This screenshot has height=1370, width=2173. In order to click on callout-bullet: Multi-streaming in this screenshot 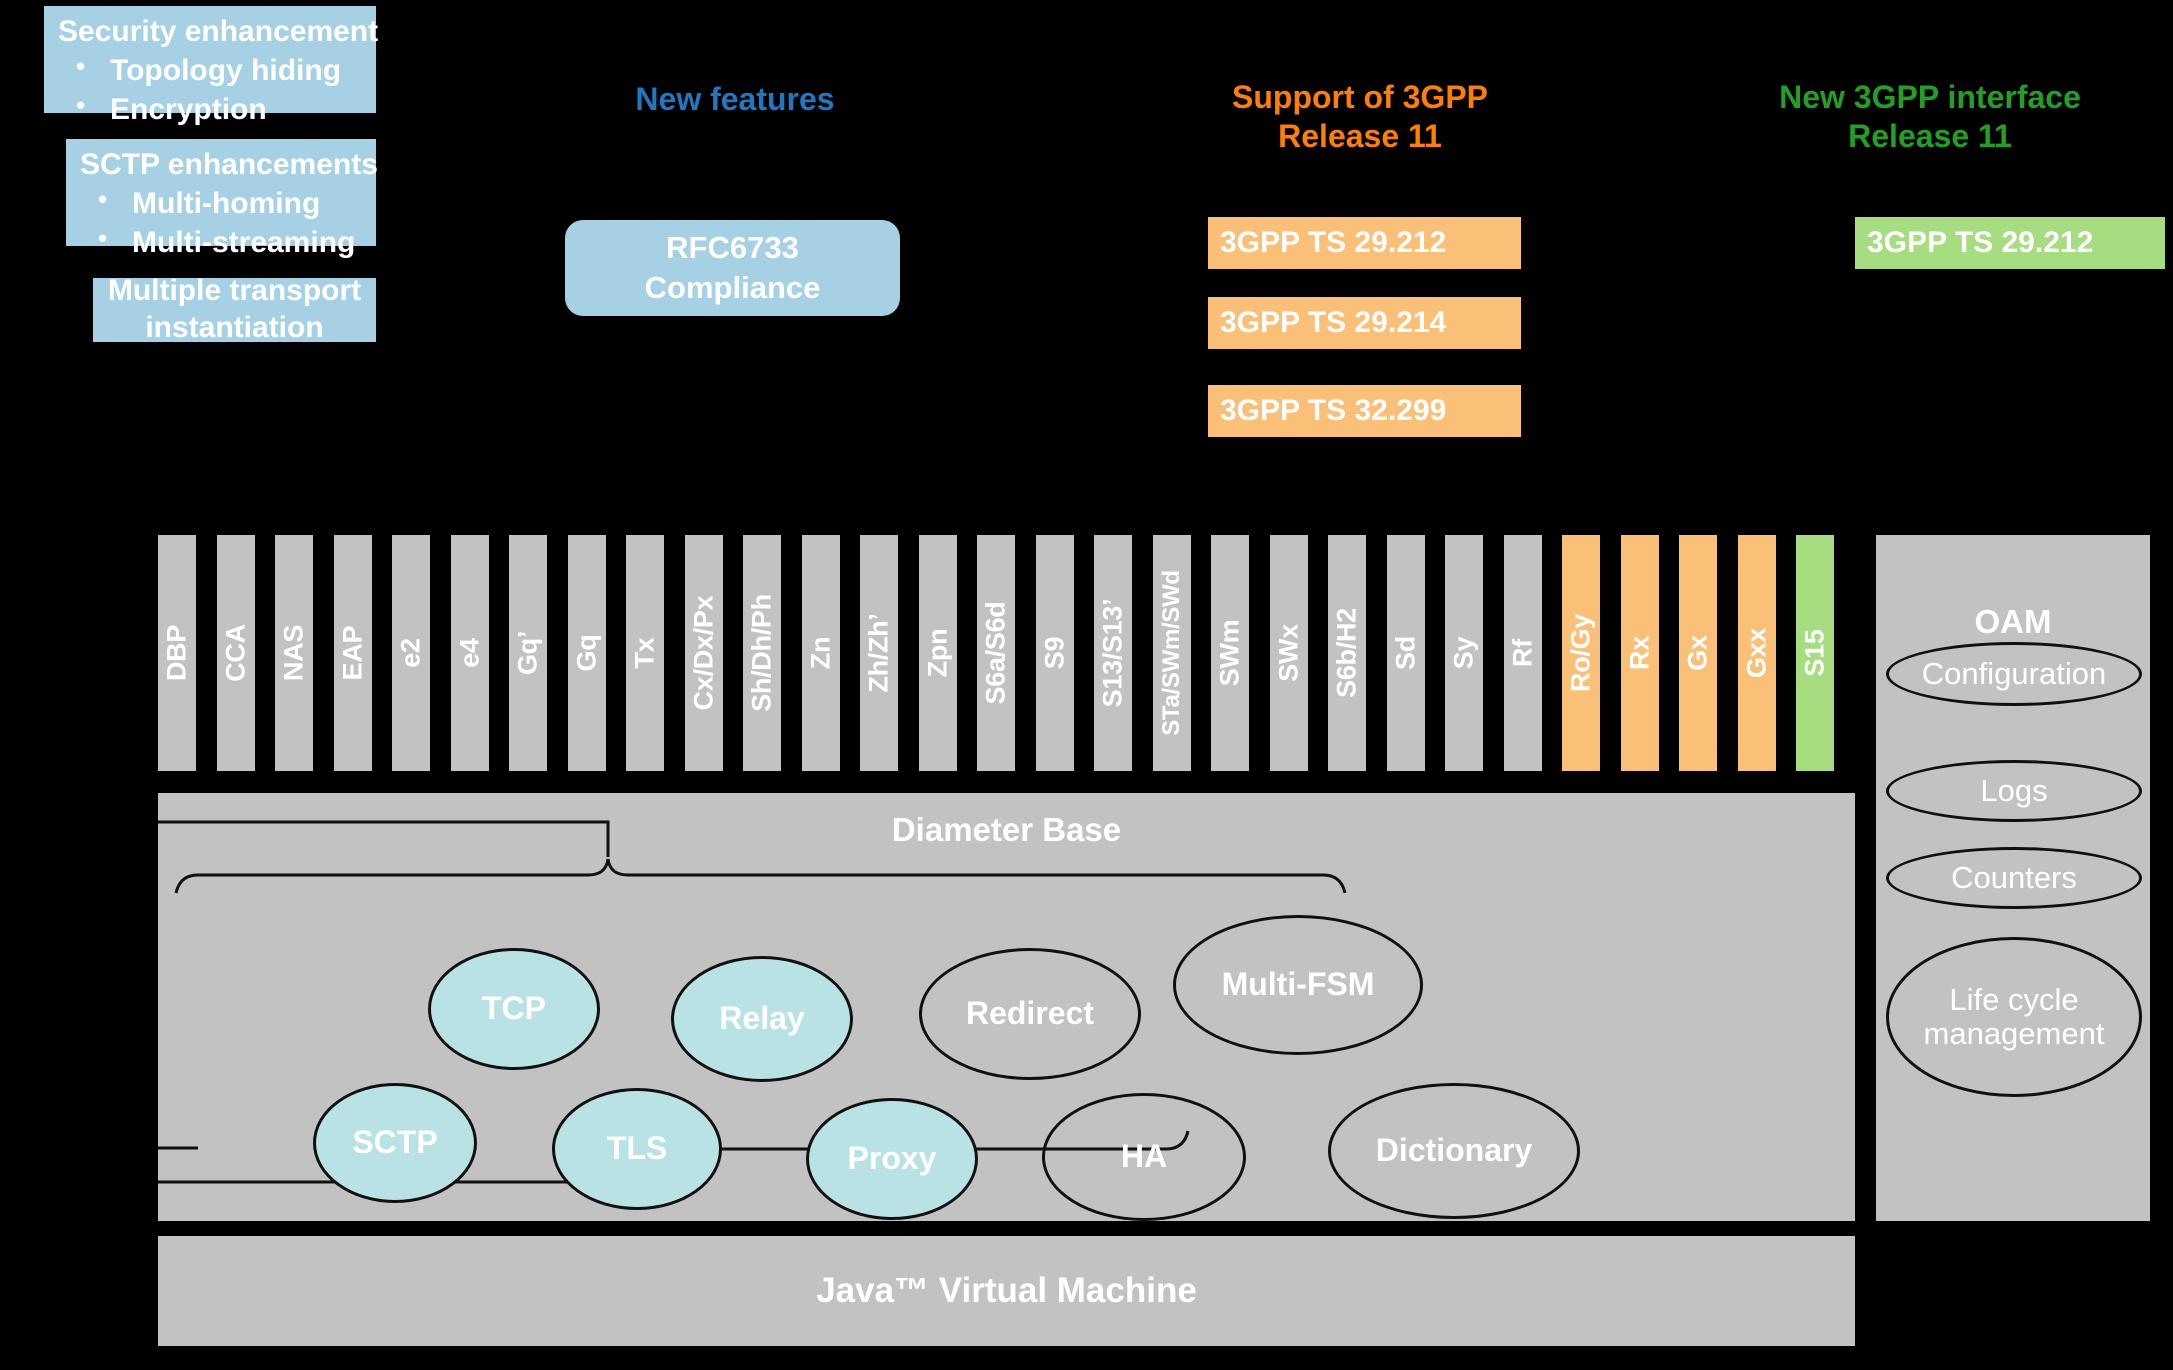, I will do `click(221, 242)`.